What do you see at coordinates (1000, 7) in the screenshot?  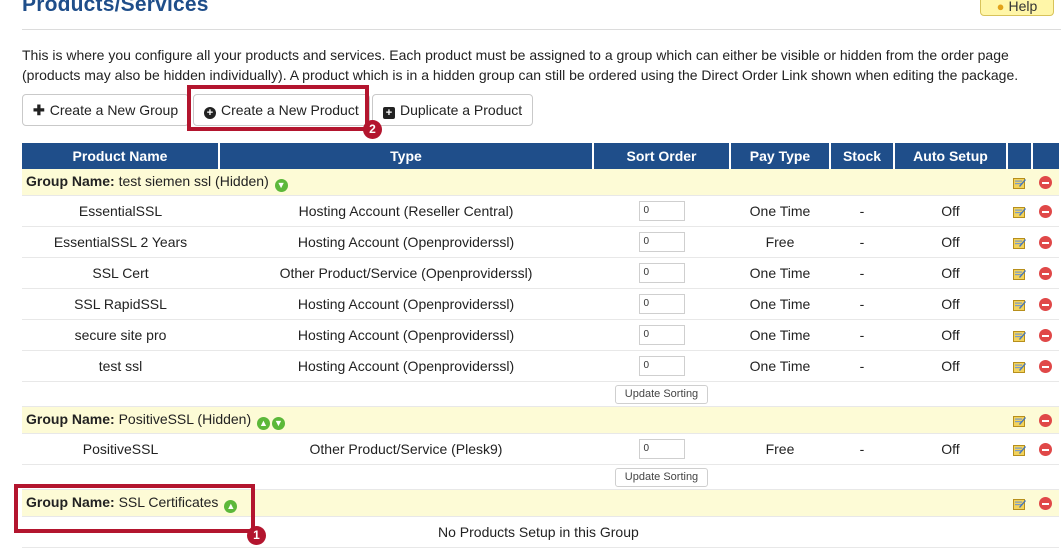 I see `lightbulb-icon: ●` at bounding box center [1000, 7].